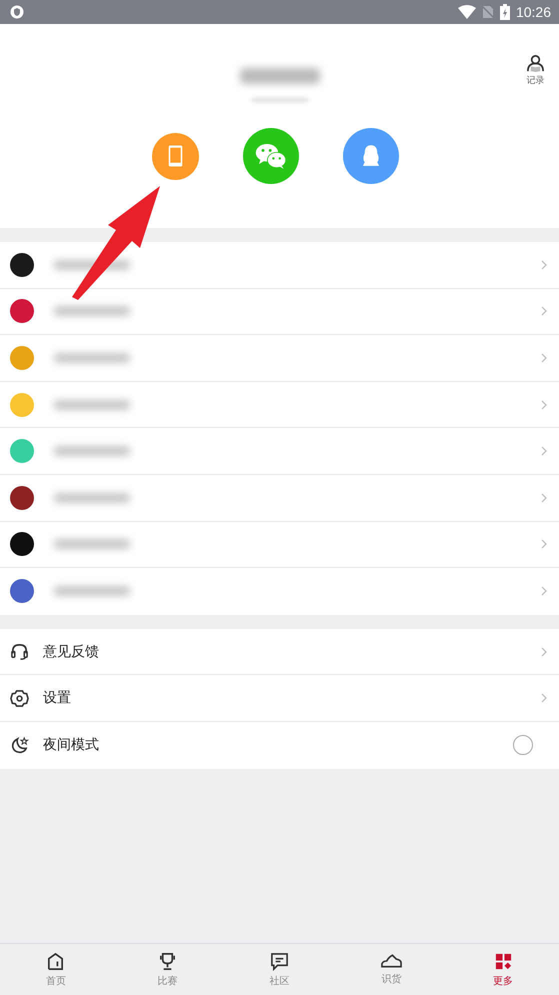 The image size is (559, 995). What do you see at coordinates (271, 156) in the screenshot?
I see `chat-bubbles-icon` at bounding box center [271, 156].